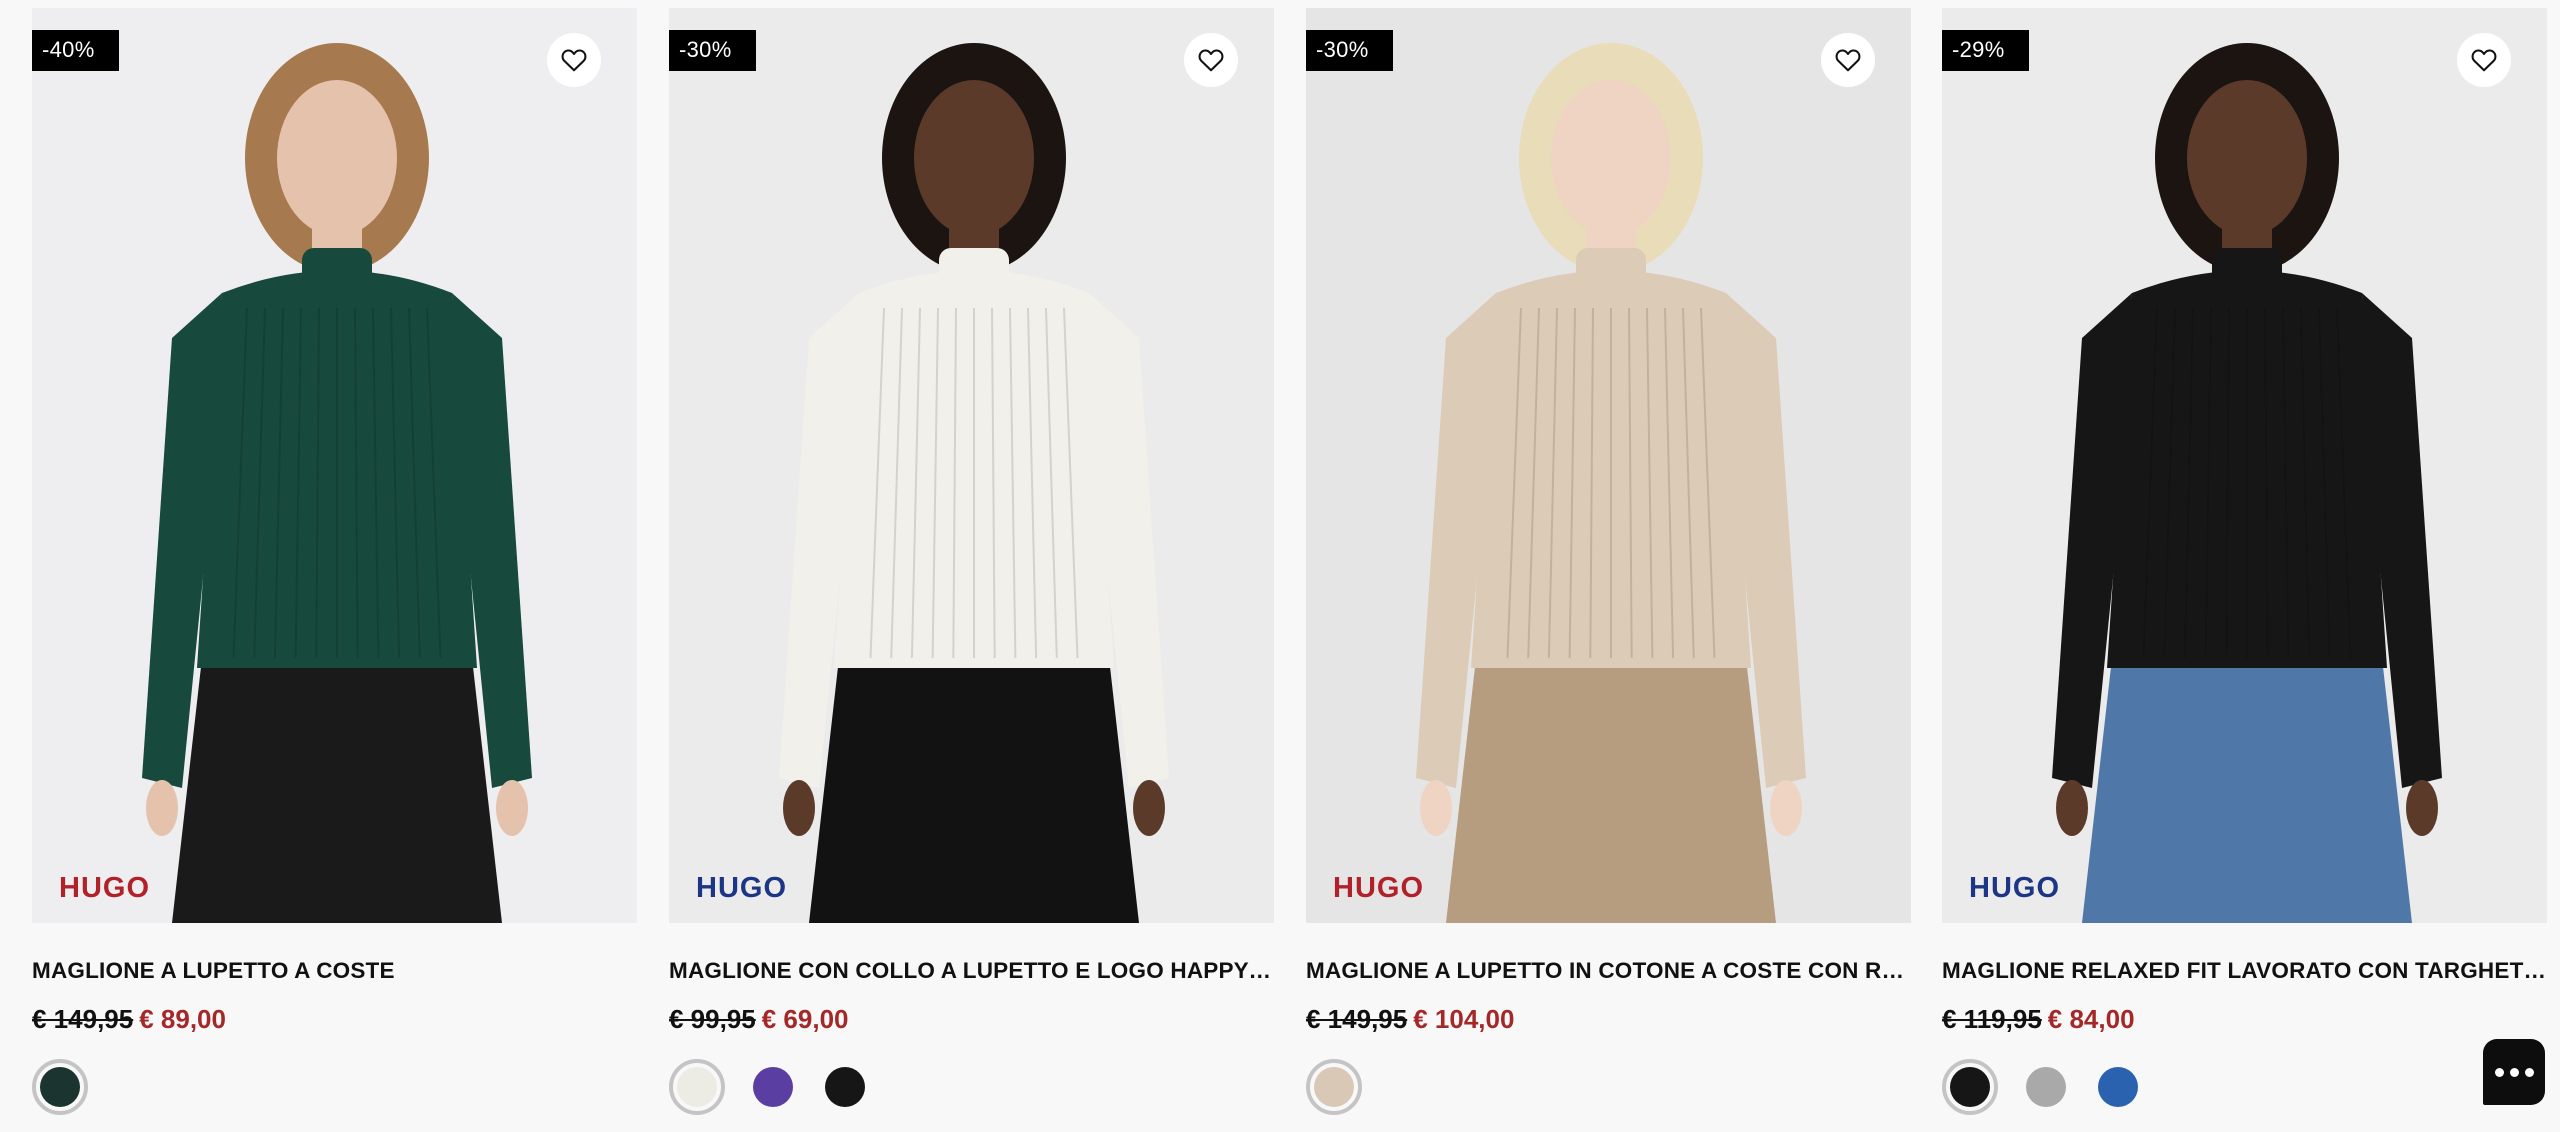 The image size is (2560, 1132). What do you see at coordinates (1464, 1019) in the screenshot?
I see `sale-price: € 104,00` at bounding box center [1464, 1019].